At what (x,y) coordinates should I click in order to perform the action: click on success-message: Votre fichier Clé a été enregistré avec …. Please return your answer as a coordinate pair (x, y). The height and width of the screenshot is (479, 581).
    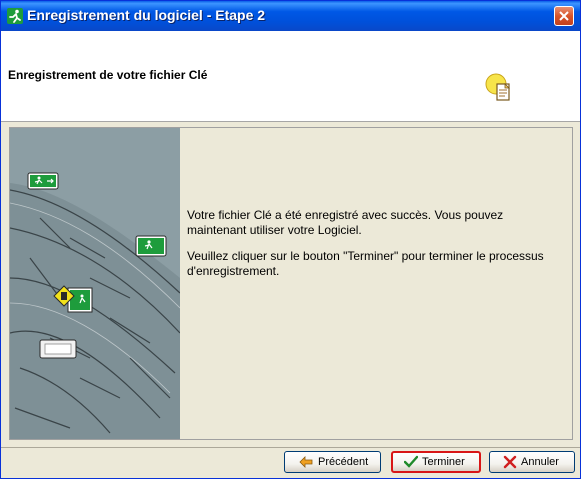
    Looking at the image, I should click on (345, 222).